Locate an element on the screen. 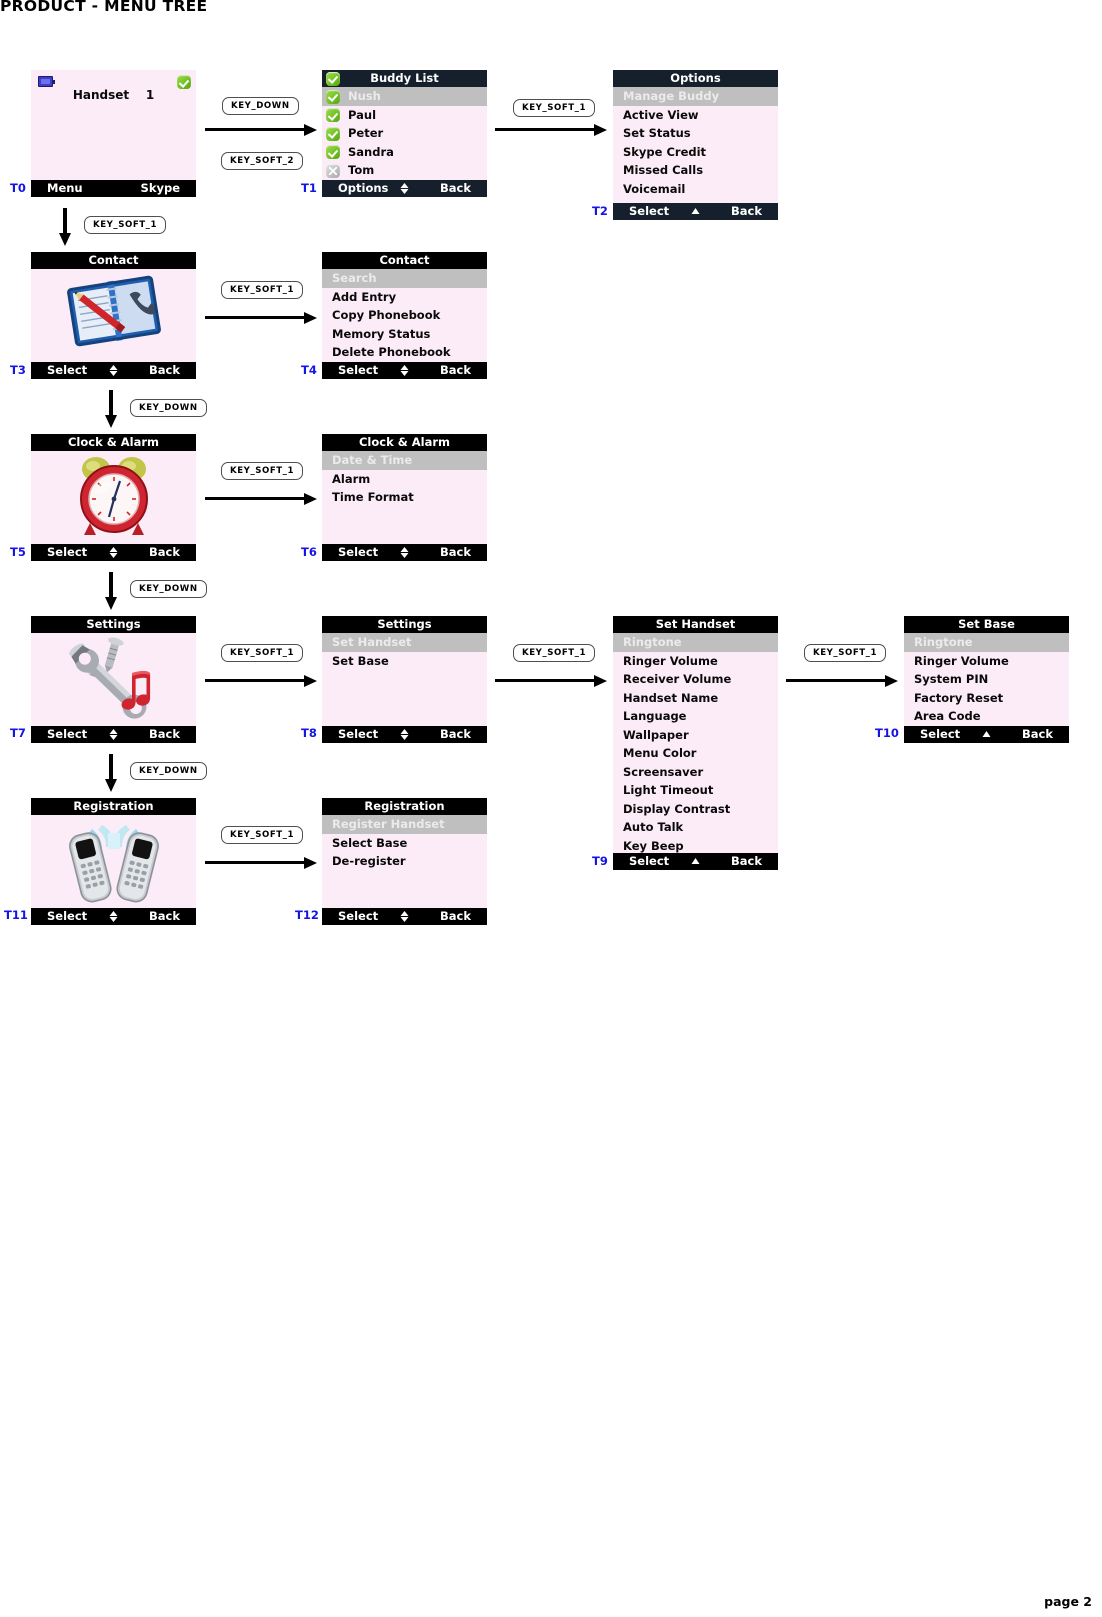  list-item: Copy Phonebook is located at coordinates (404, 315).